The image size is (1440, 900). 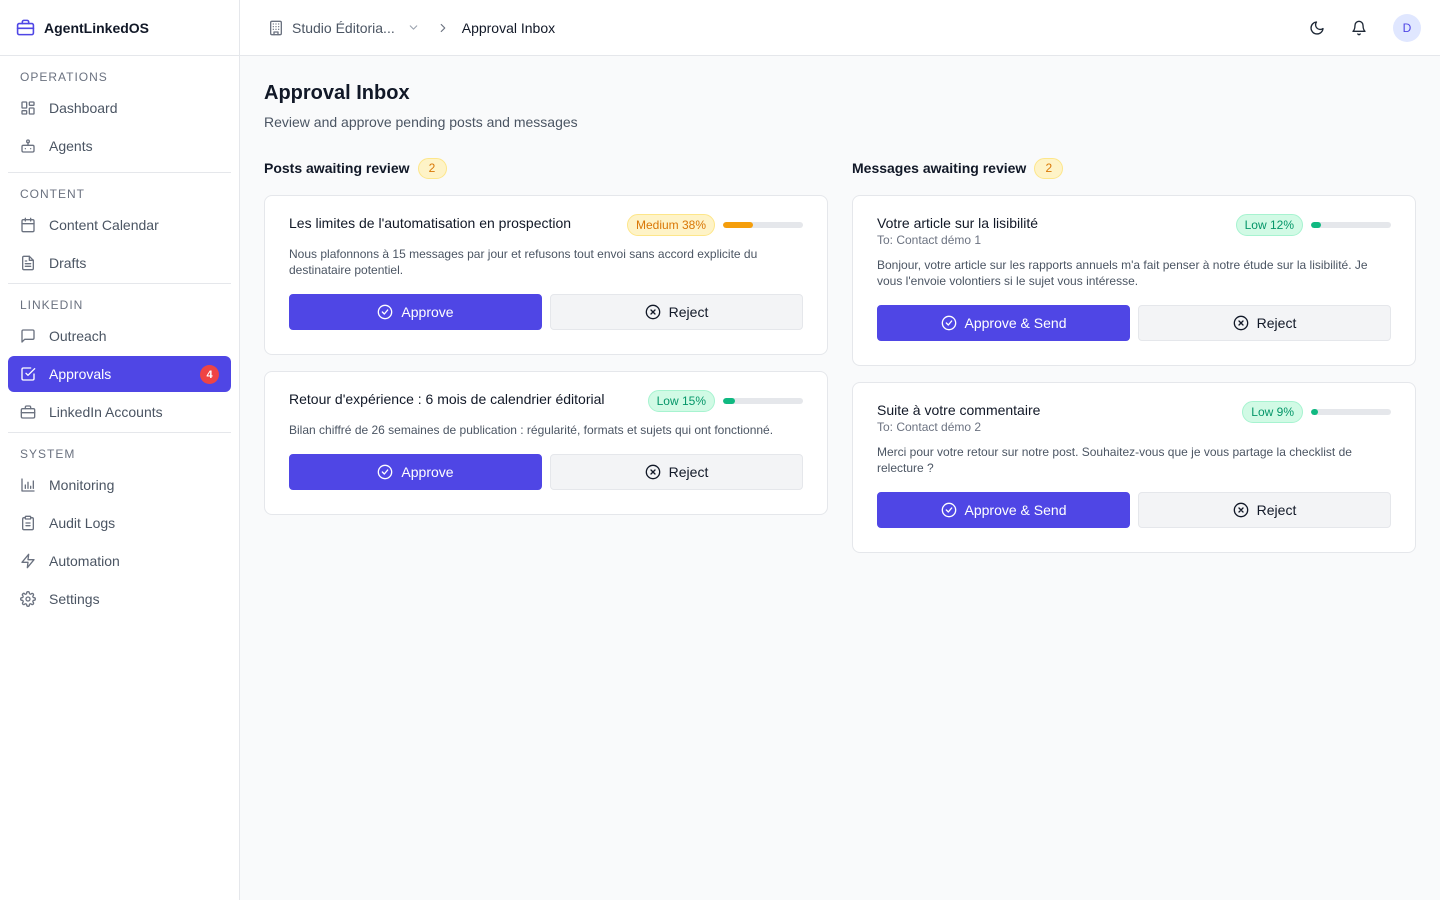 What do you see at coordinates (104, 225) in the screenshot?
I see `sidebar-item-label: Content Calendar` at bounding box center [104, 225].